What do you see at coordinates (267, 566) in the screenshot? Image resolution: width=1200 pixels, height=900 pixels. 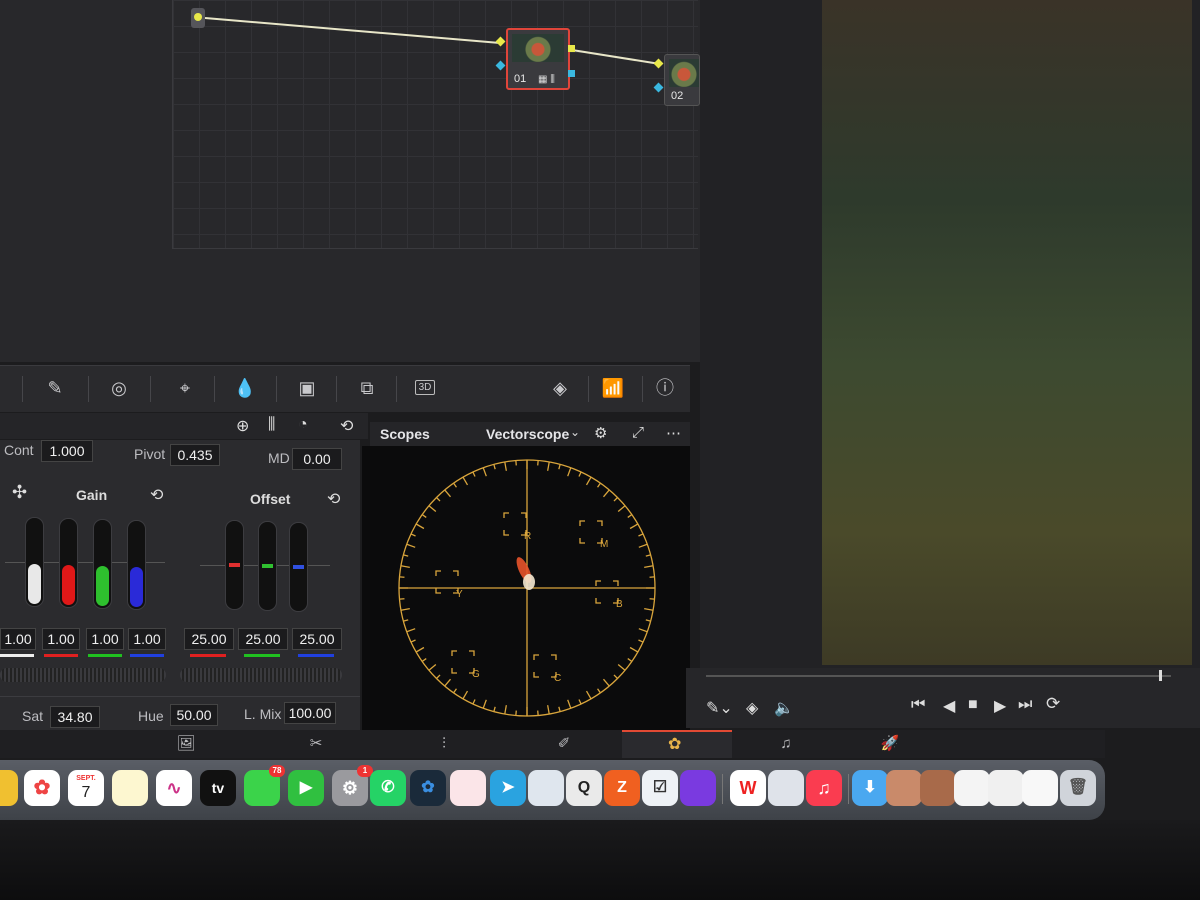 I see `offset-green-slider` at bounding box center [267, 566].